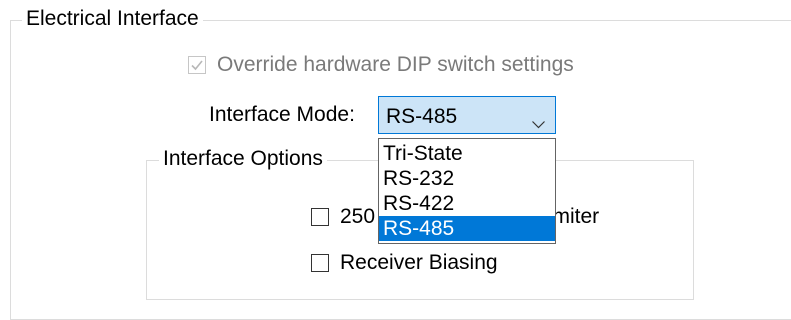 The height and width of the screenshot is (320, 791). I want to click on interface-mode-combobox: RS-485, so click(467, 115).